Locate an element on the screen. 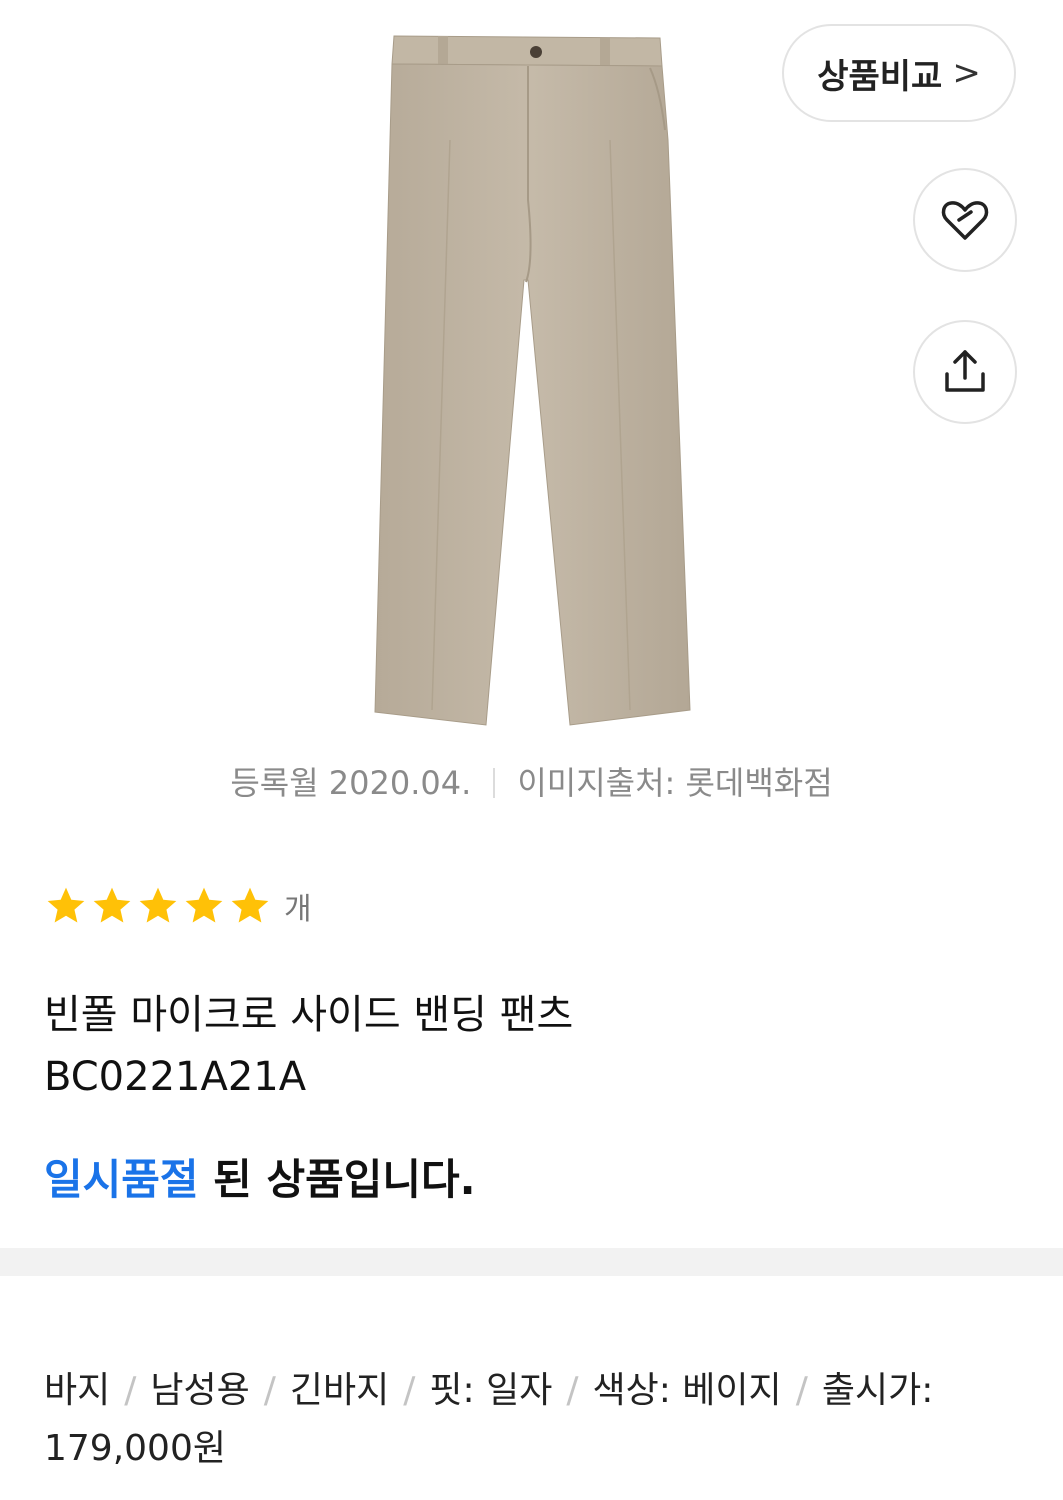 Image resolution: width=1063 pixels, height=1500 pixels. product-title: 빈폴 마이크로 사이드 밴딩 팬츠 BC0221A21A is located at coordinates (524, 1046).